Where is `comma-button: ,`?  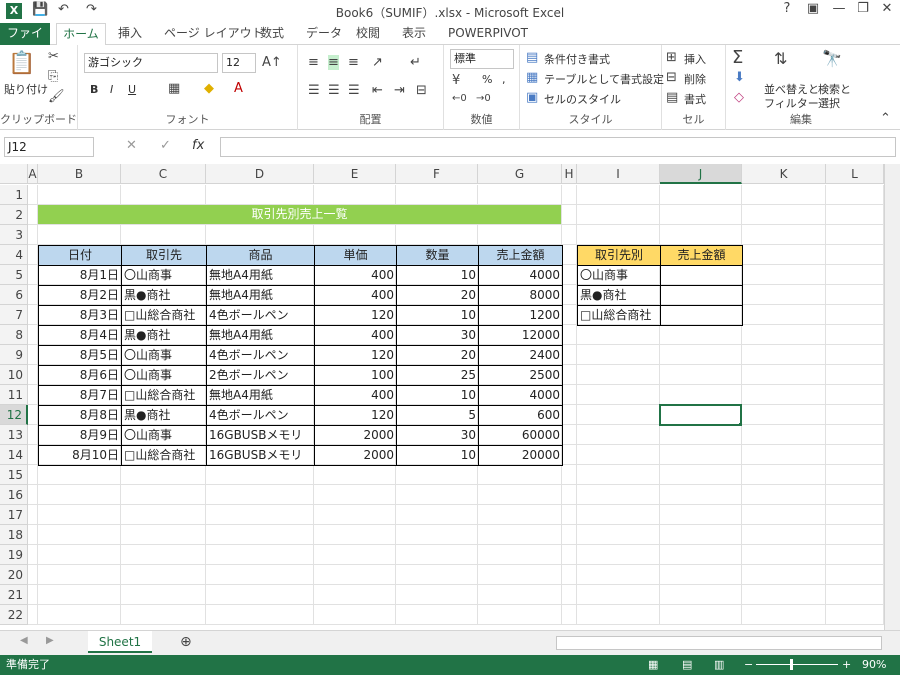 comma-button: , is located at coordinates (504, 79).